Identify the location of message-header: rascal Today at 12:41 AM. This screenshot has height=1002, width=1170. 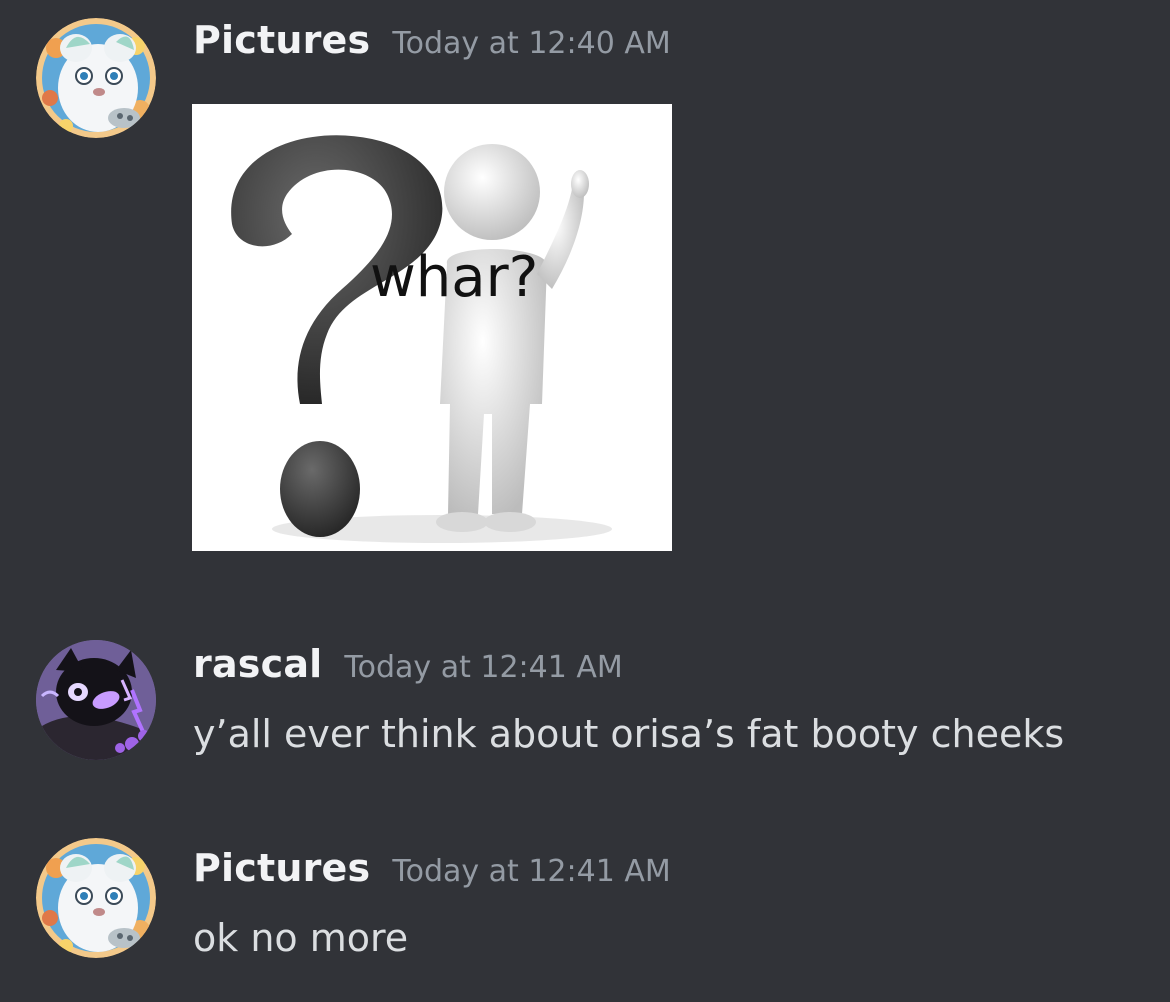
(408, 664).